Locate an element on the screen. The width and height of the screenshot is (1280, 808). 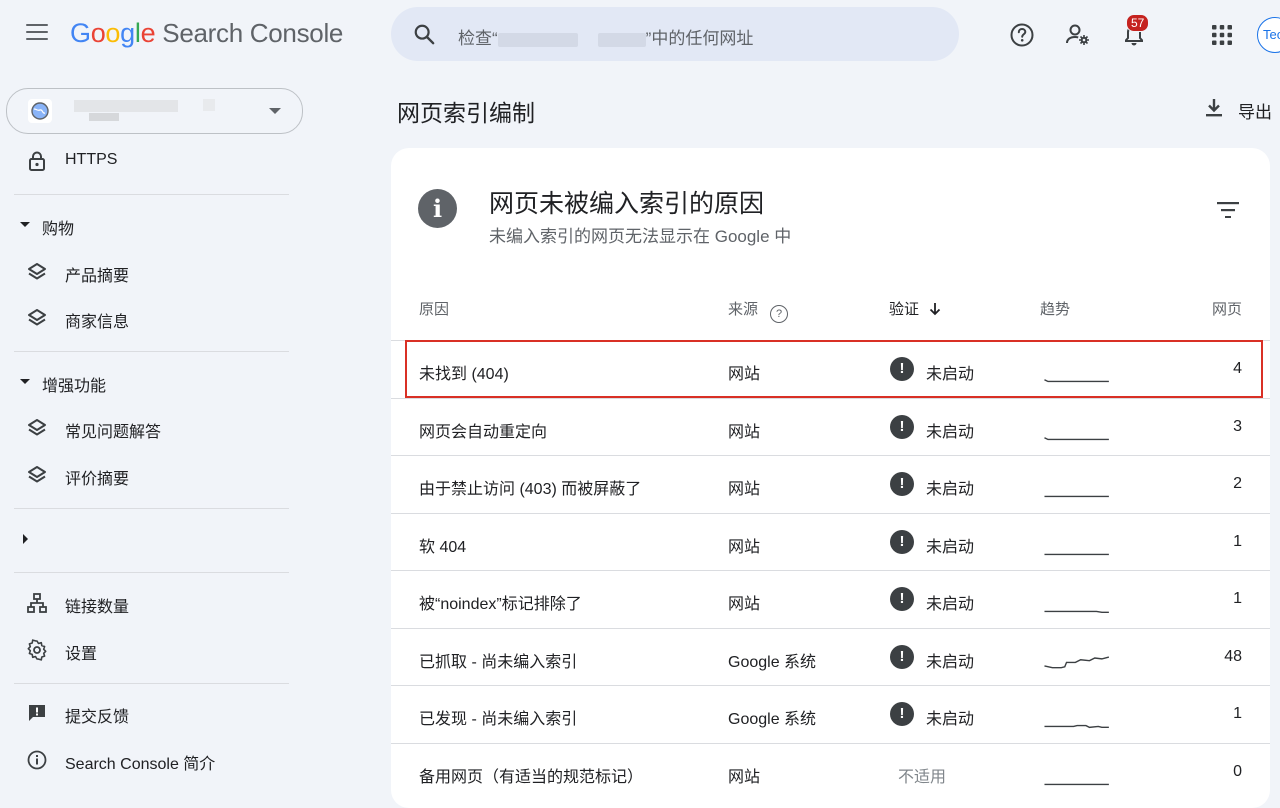
column-header-pages: 网页 is located at coordinates (1227, 308).